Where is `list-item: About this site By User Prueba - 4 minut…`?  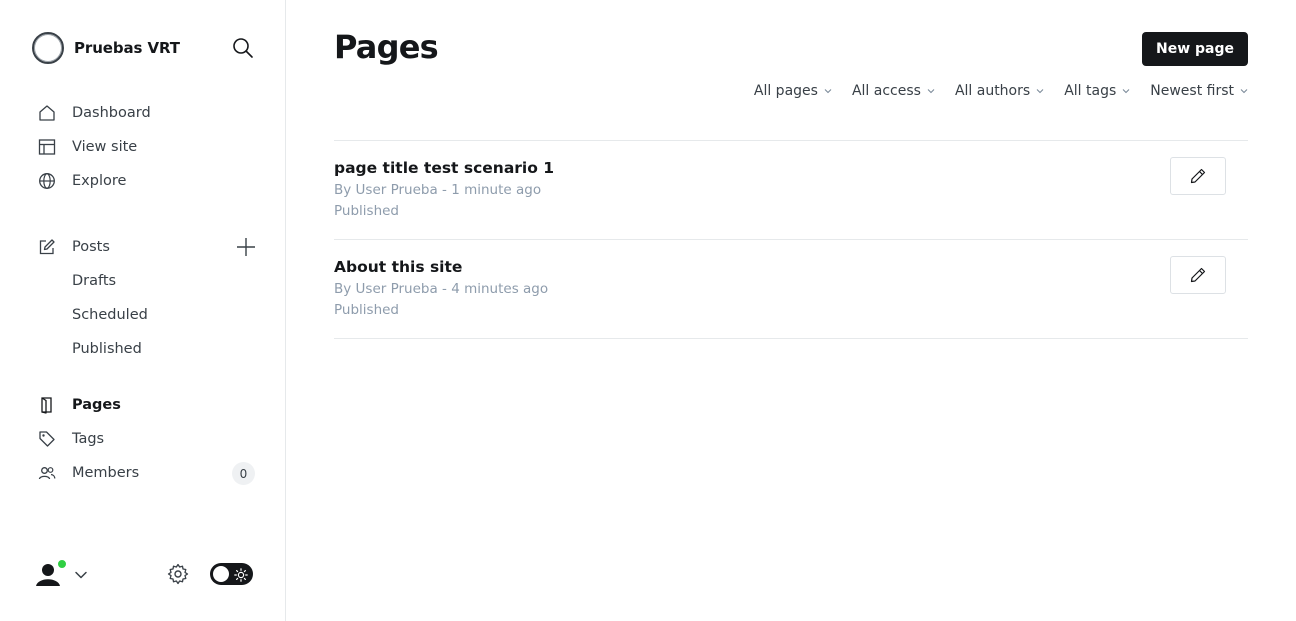
list-item: About this site By User Prueba - 4 minut… is located at coordinates (791, 289).